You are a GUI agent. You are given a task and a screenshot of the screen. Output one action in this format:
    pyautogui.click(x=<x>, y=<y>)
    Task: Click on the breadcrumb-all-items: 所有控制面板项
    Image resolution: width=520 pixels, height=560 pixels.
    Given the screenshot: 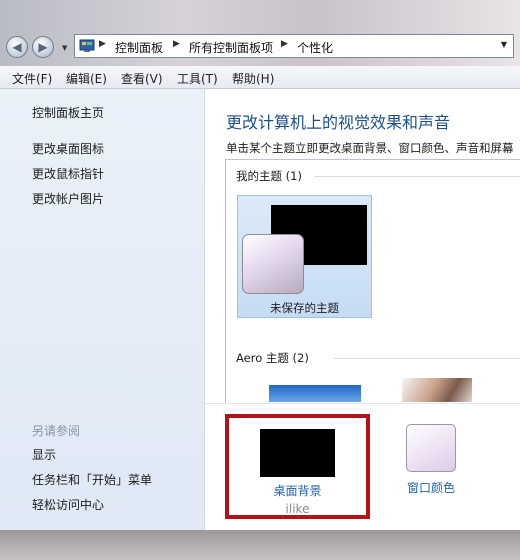 What is the action you would take?
    pyautogui.click(x=231, y=47)
    